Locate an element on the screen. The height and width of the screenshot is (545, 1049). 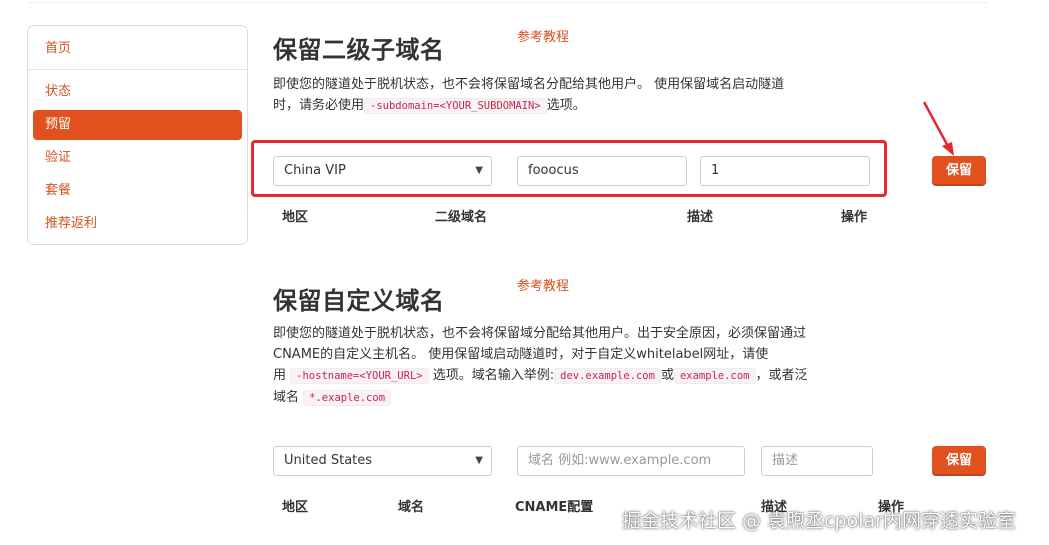
subdomain-region-value: China VIP is located at coordinates (315, 170).